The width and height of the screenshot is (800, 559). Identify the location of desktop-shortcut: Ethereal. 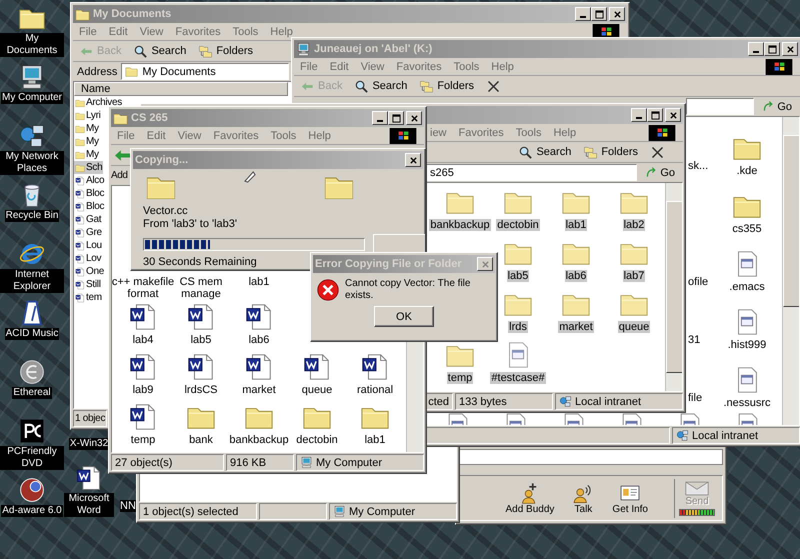
(32, 385).